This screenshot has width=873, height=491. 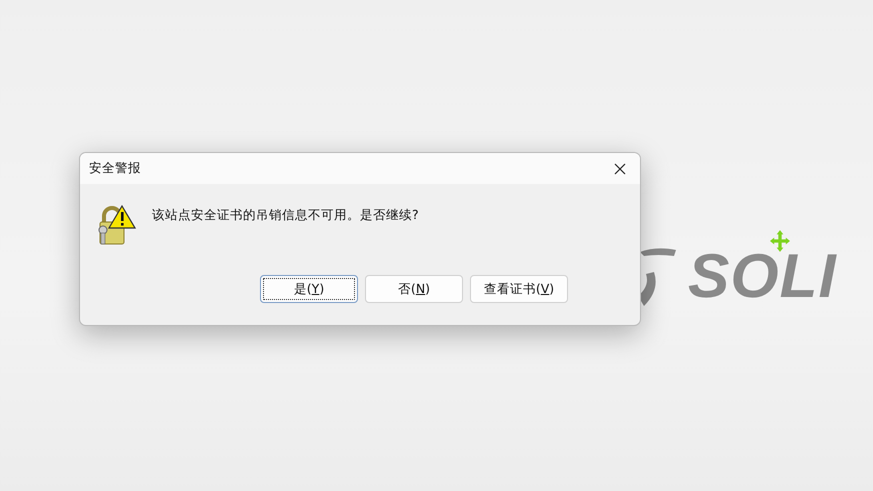 What do you see at coordinates (762, 277) in the screenshot?
I see `logo-text: SOLI` at bounding box center [762, 277].